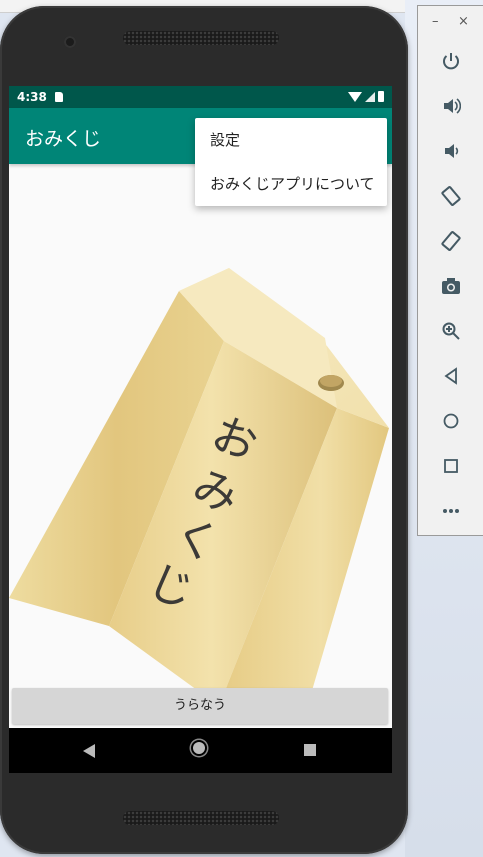 Image resolution: width=483 pixels, height=857 pixels. Describe the element at coordinates (370, 97) in the screenshot. I see `signal-icon` at that location.